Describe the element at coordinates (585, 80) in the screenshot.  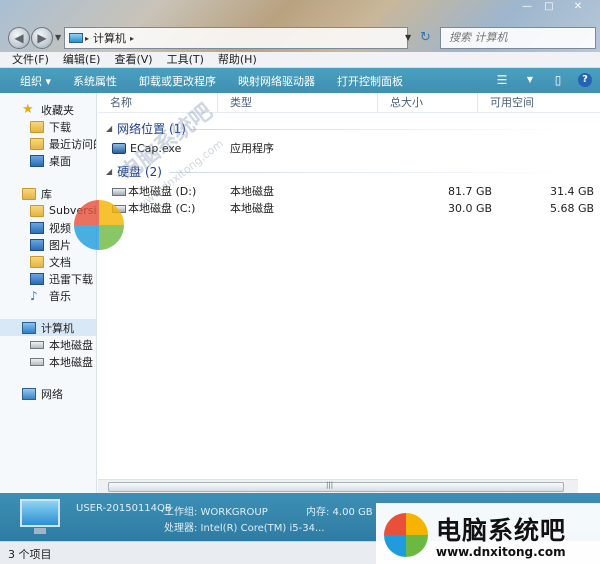
I see `help-icon: ?` at that location.